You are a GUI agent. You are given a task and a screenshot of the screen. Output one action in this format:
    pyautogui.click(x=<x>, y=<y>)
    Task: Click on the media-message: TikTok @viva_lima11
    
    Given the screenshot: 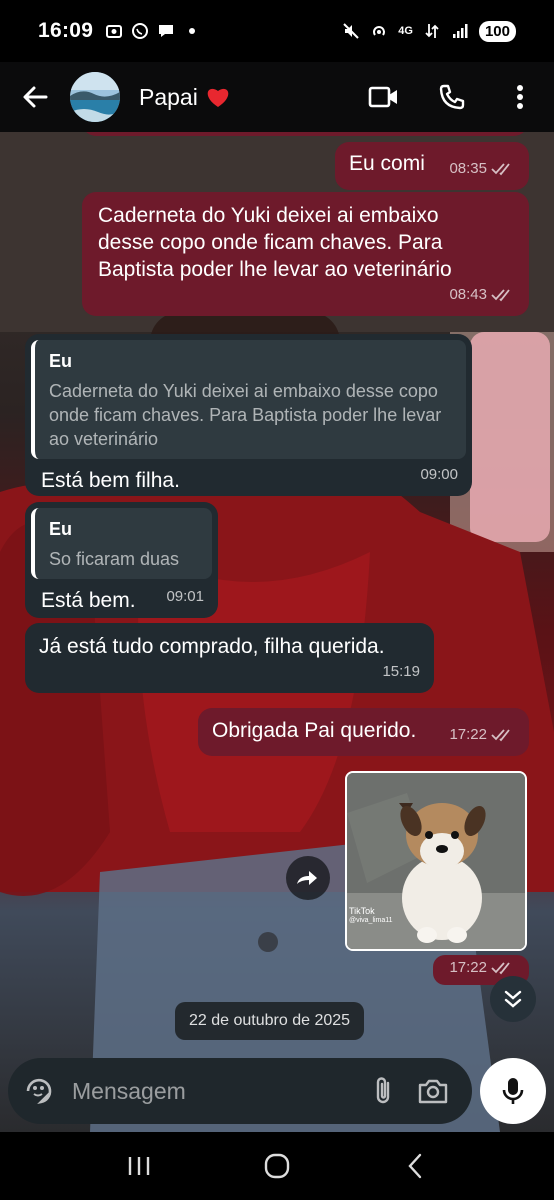 What is the action you would take?
    pyautogui.click(x=436, y=861)
    